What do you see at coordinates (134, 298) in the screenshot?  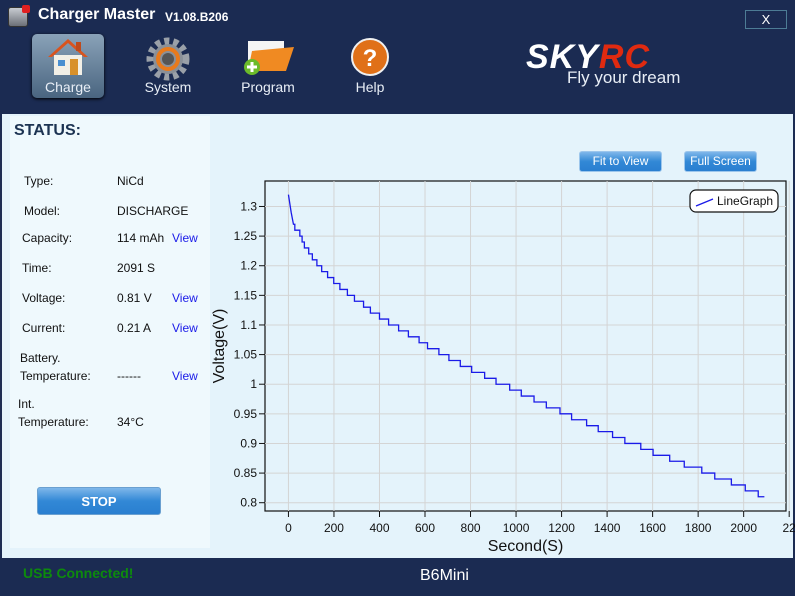 I see `status-value-voltage: 0.81 V` at bounding box center [134, 298].